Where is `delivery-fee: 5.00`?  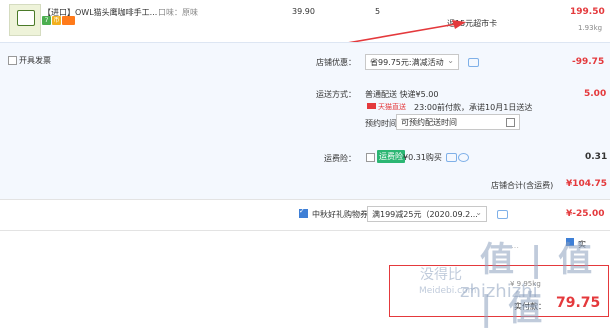 delivery-fee: 5.00 is located at coordinates (595, 94).